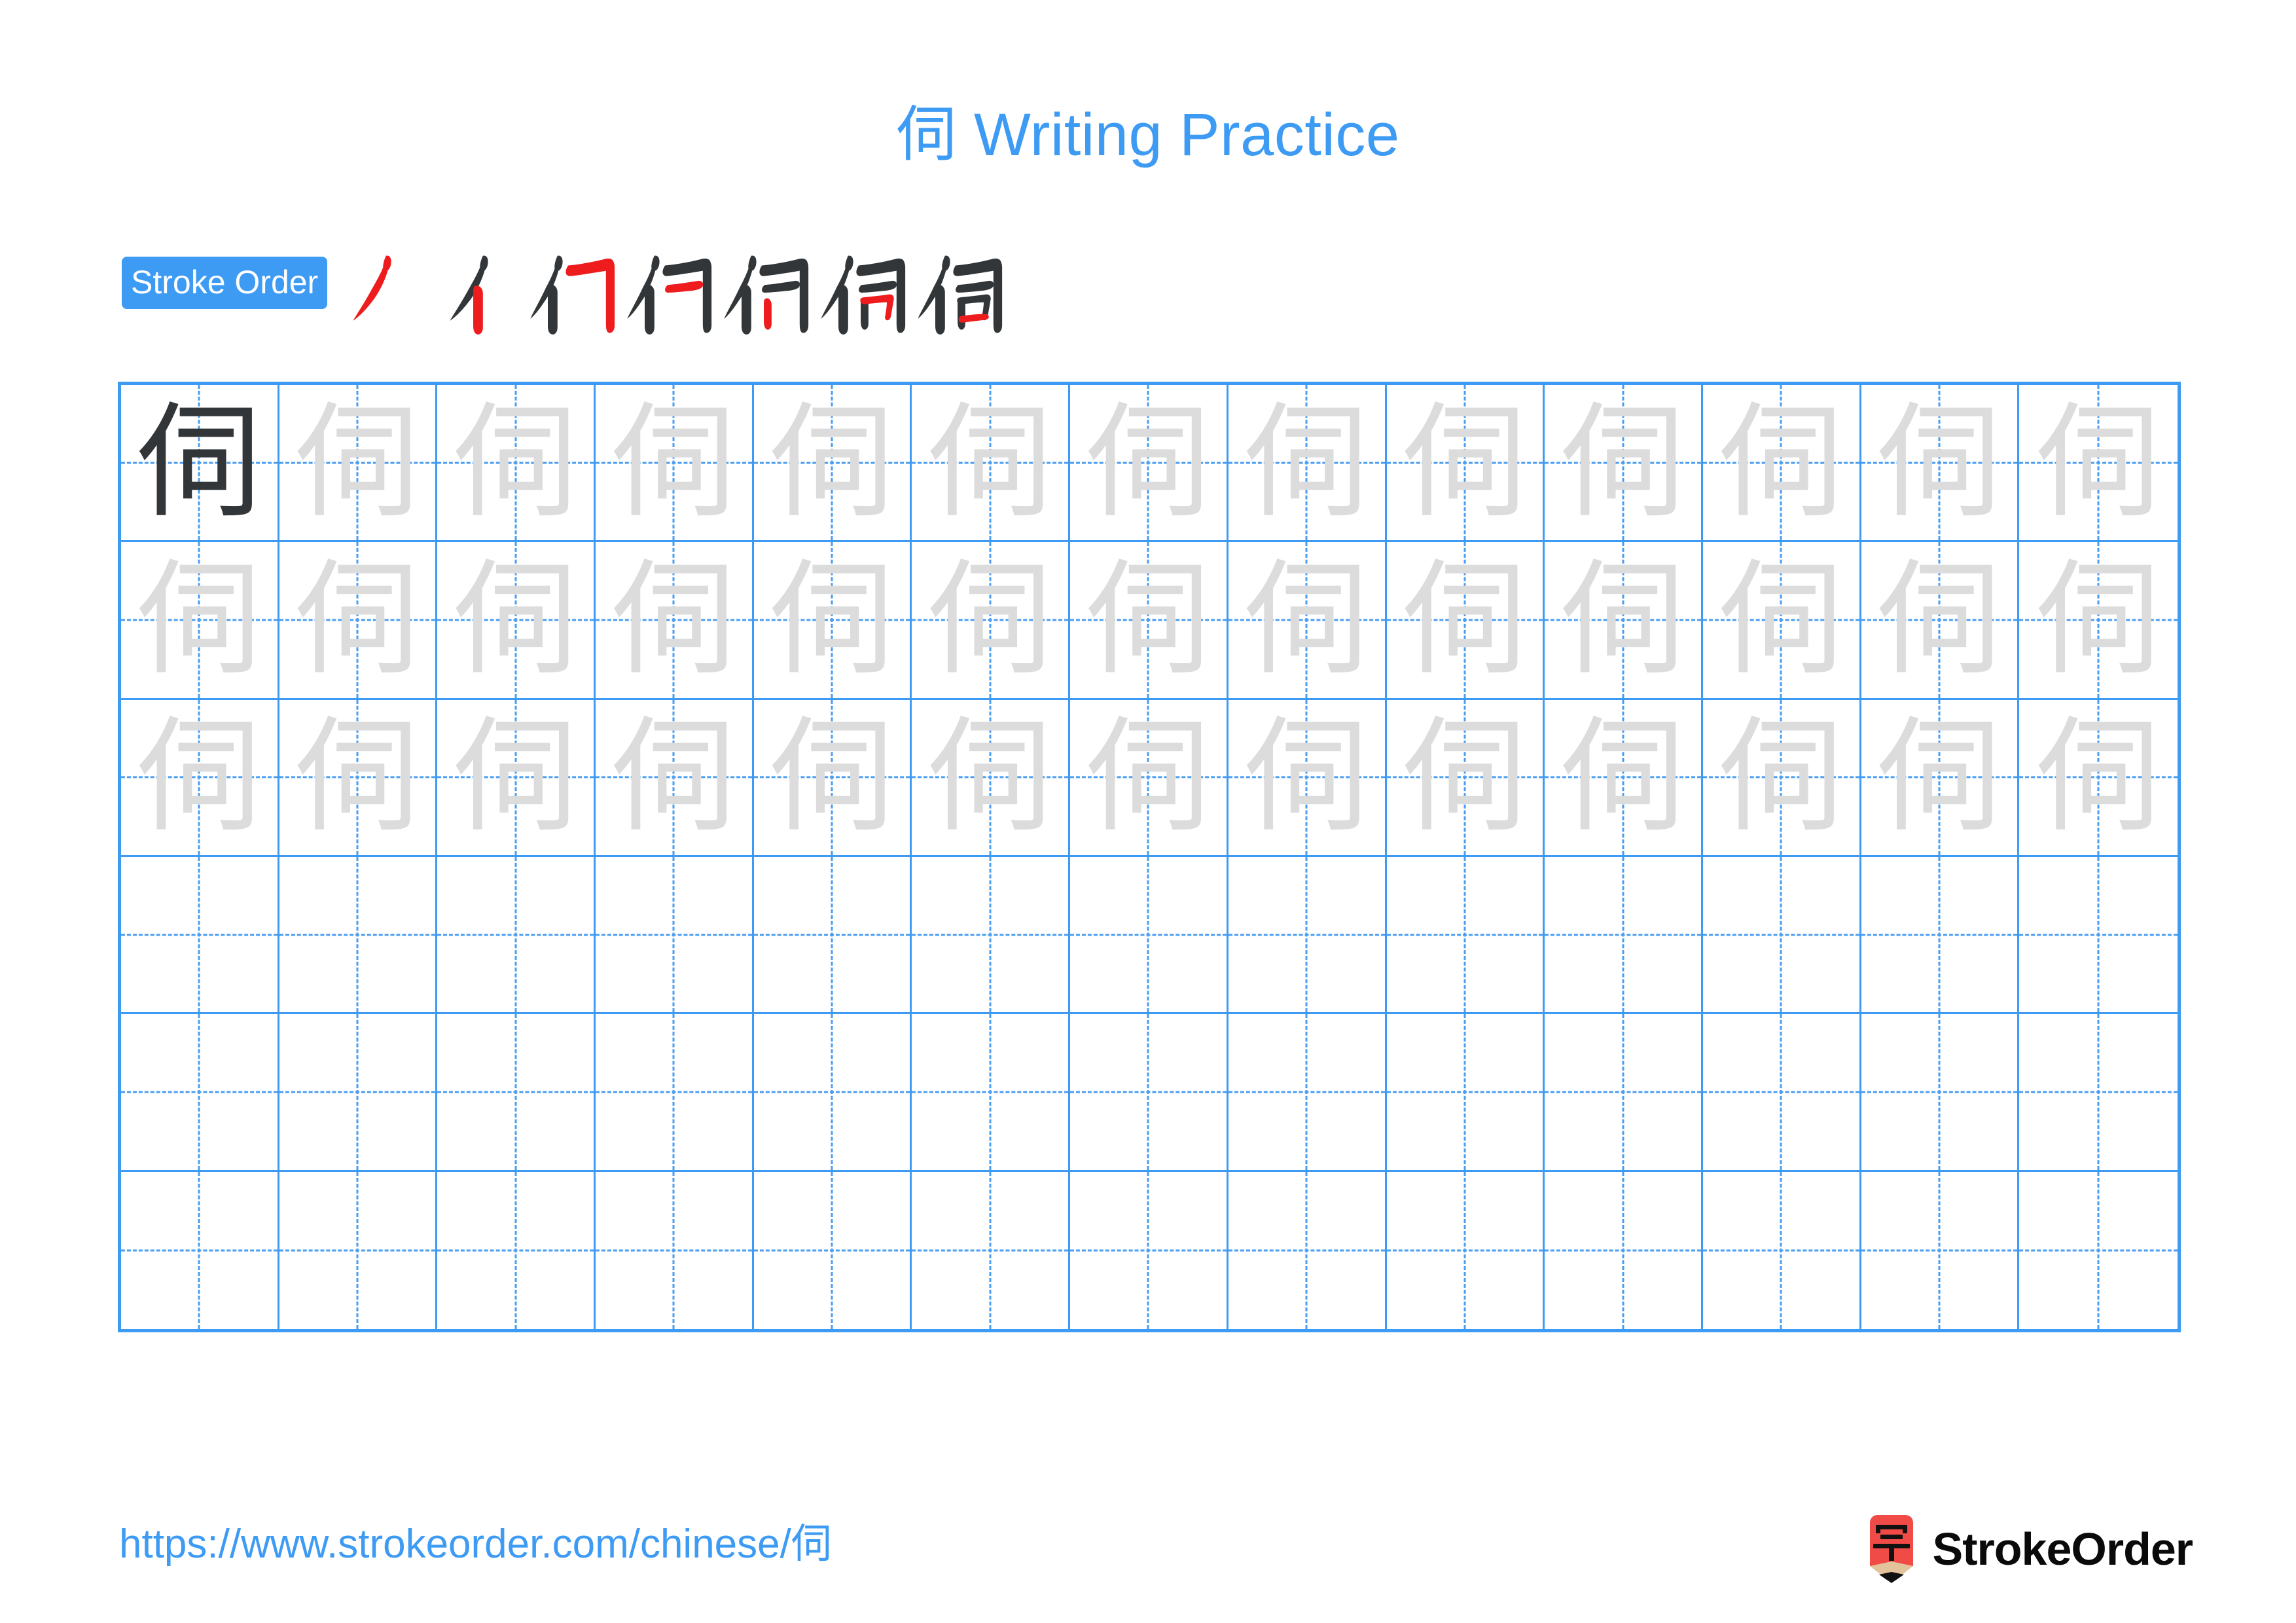  Describe the element at coordinates (358, 778) in the screenshot. I see `practice-cell-r3-c2: 伺` at that location.